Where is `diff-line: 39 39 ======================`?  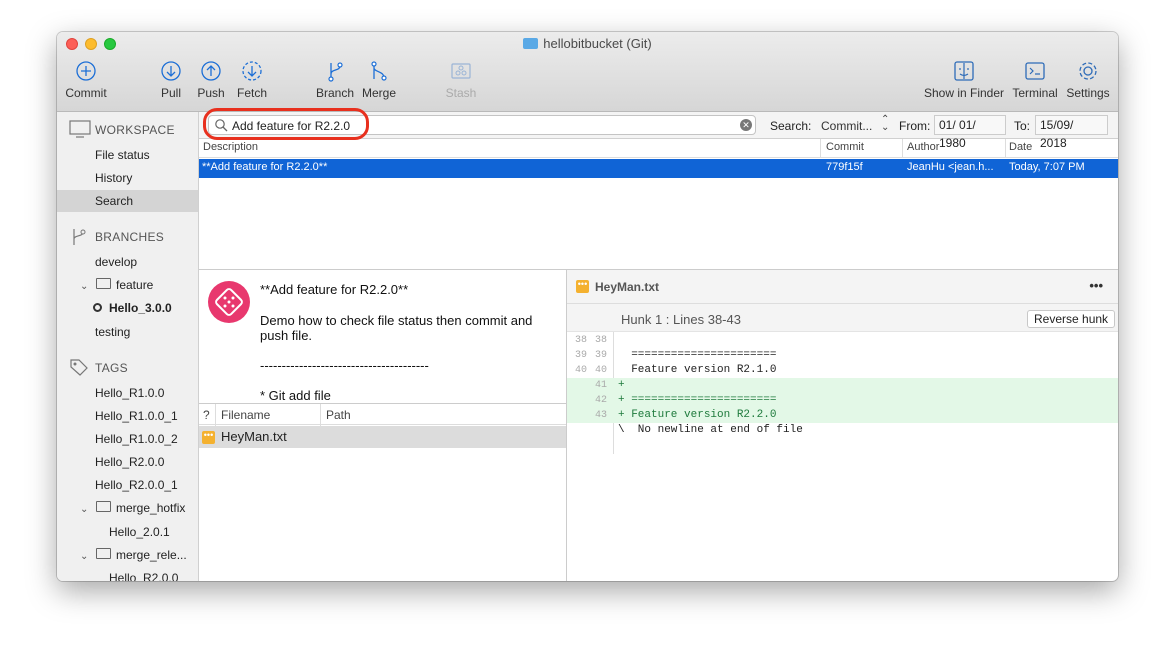
diff-line: 39 39 ====================== is located at coordinates (842, 355).